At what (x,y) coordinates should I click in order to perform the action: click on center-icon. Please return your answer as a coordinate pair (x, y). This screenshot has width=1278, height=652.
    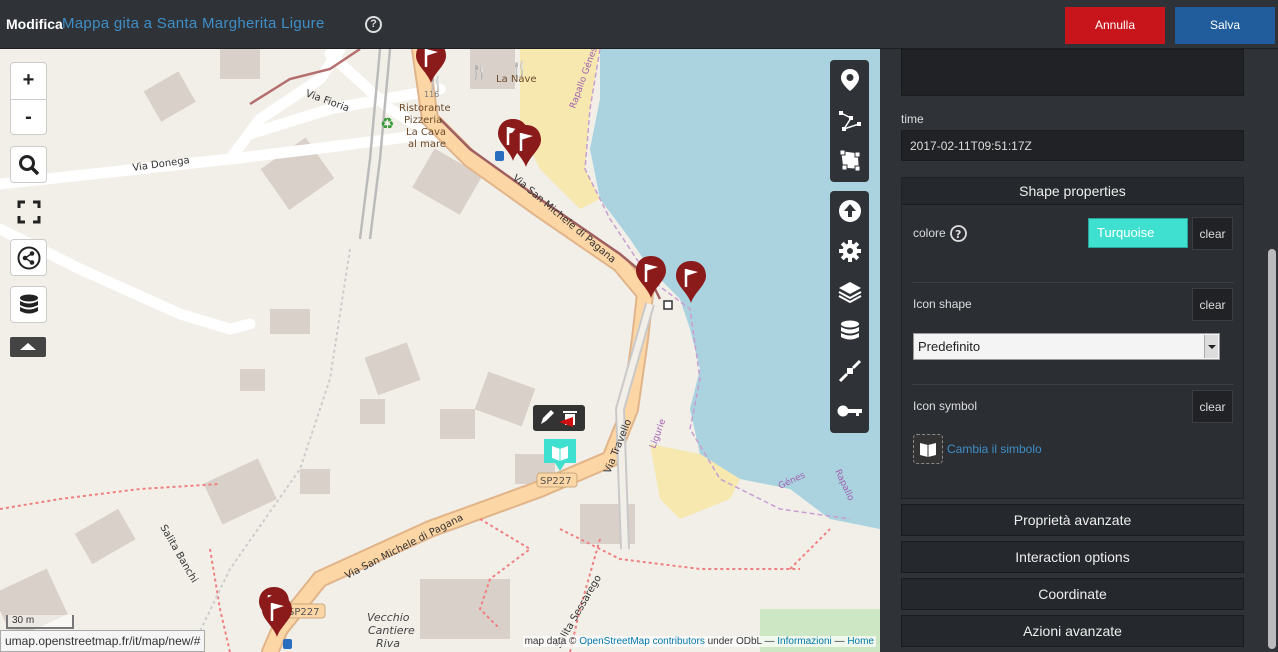
    Looking at the image, I should click on (849, 371).